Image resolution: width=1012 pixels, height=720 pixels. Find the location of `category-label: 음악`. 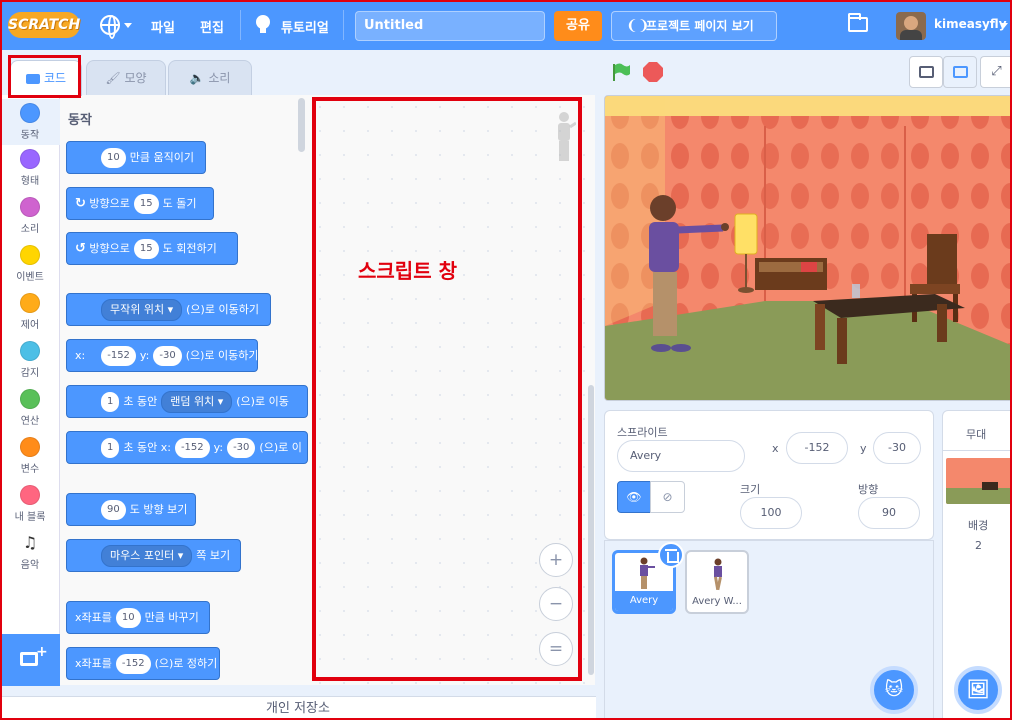

category-label: 음악 is located at coordinates (30, 565).